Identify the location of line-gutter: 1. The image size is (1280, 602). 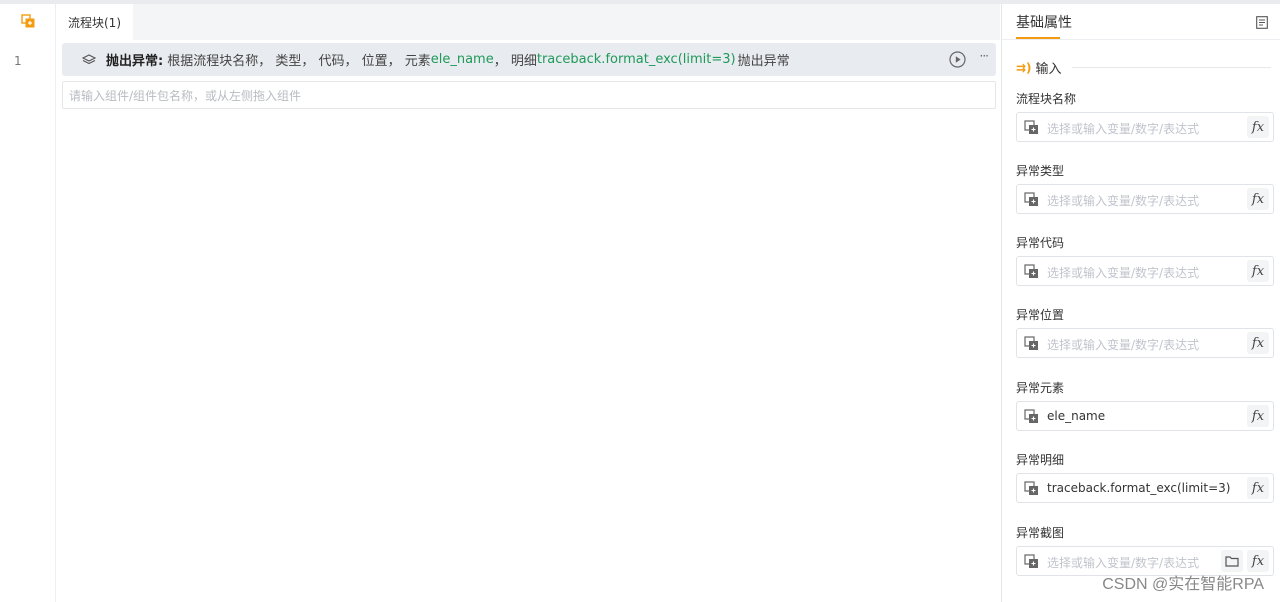
(28, 303).